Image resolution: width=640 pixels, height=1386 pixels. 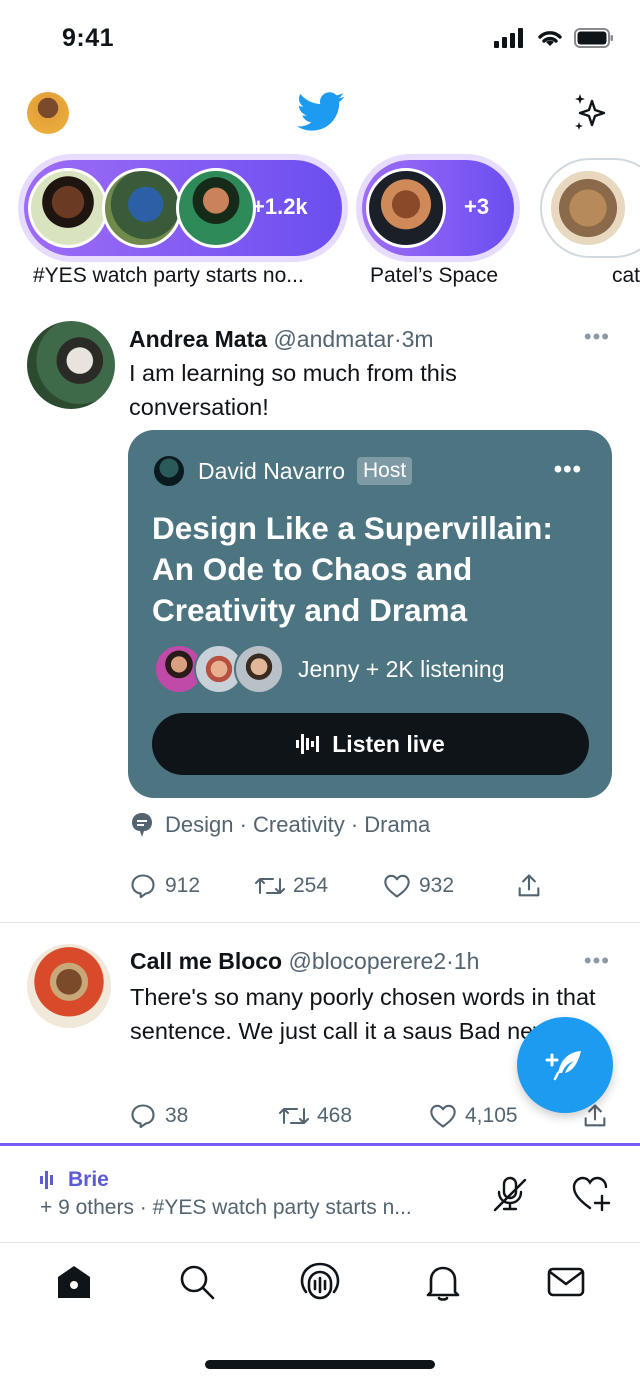 I want to click on compose-feather-icon, so click(x=563, y=1066).